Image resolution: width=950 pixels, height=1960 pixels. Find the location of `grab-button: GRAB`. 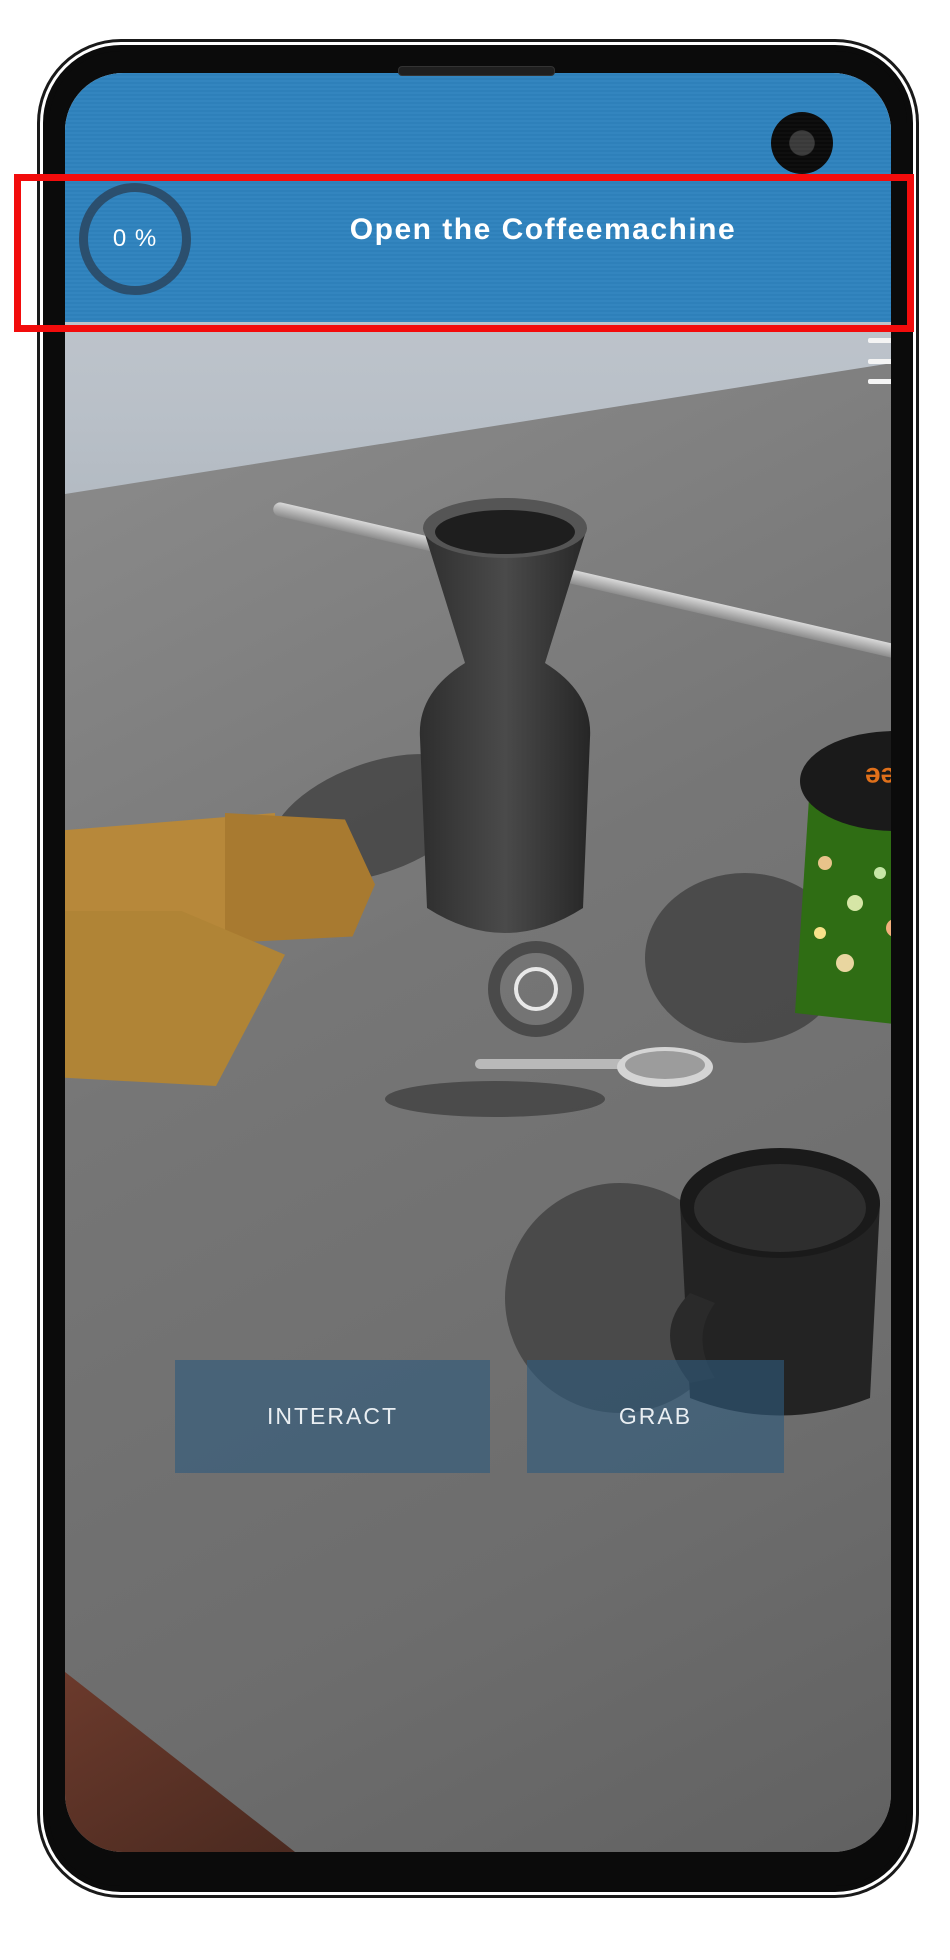

grab-button: GRAB is located at coordinates (655, 1416).